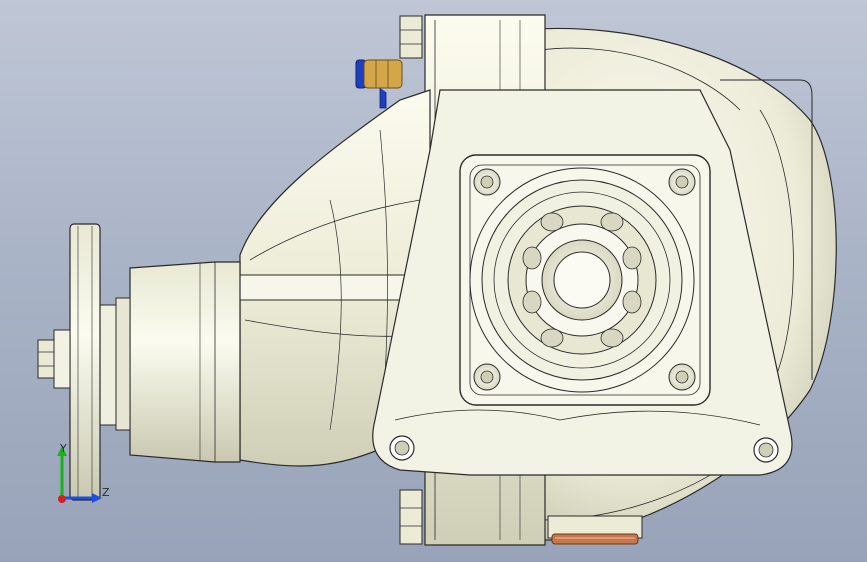  Describe the element at coordinates (585, 280) in the screenshot. I see `side-bearing-flange` at that location.